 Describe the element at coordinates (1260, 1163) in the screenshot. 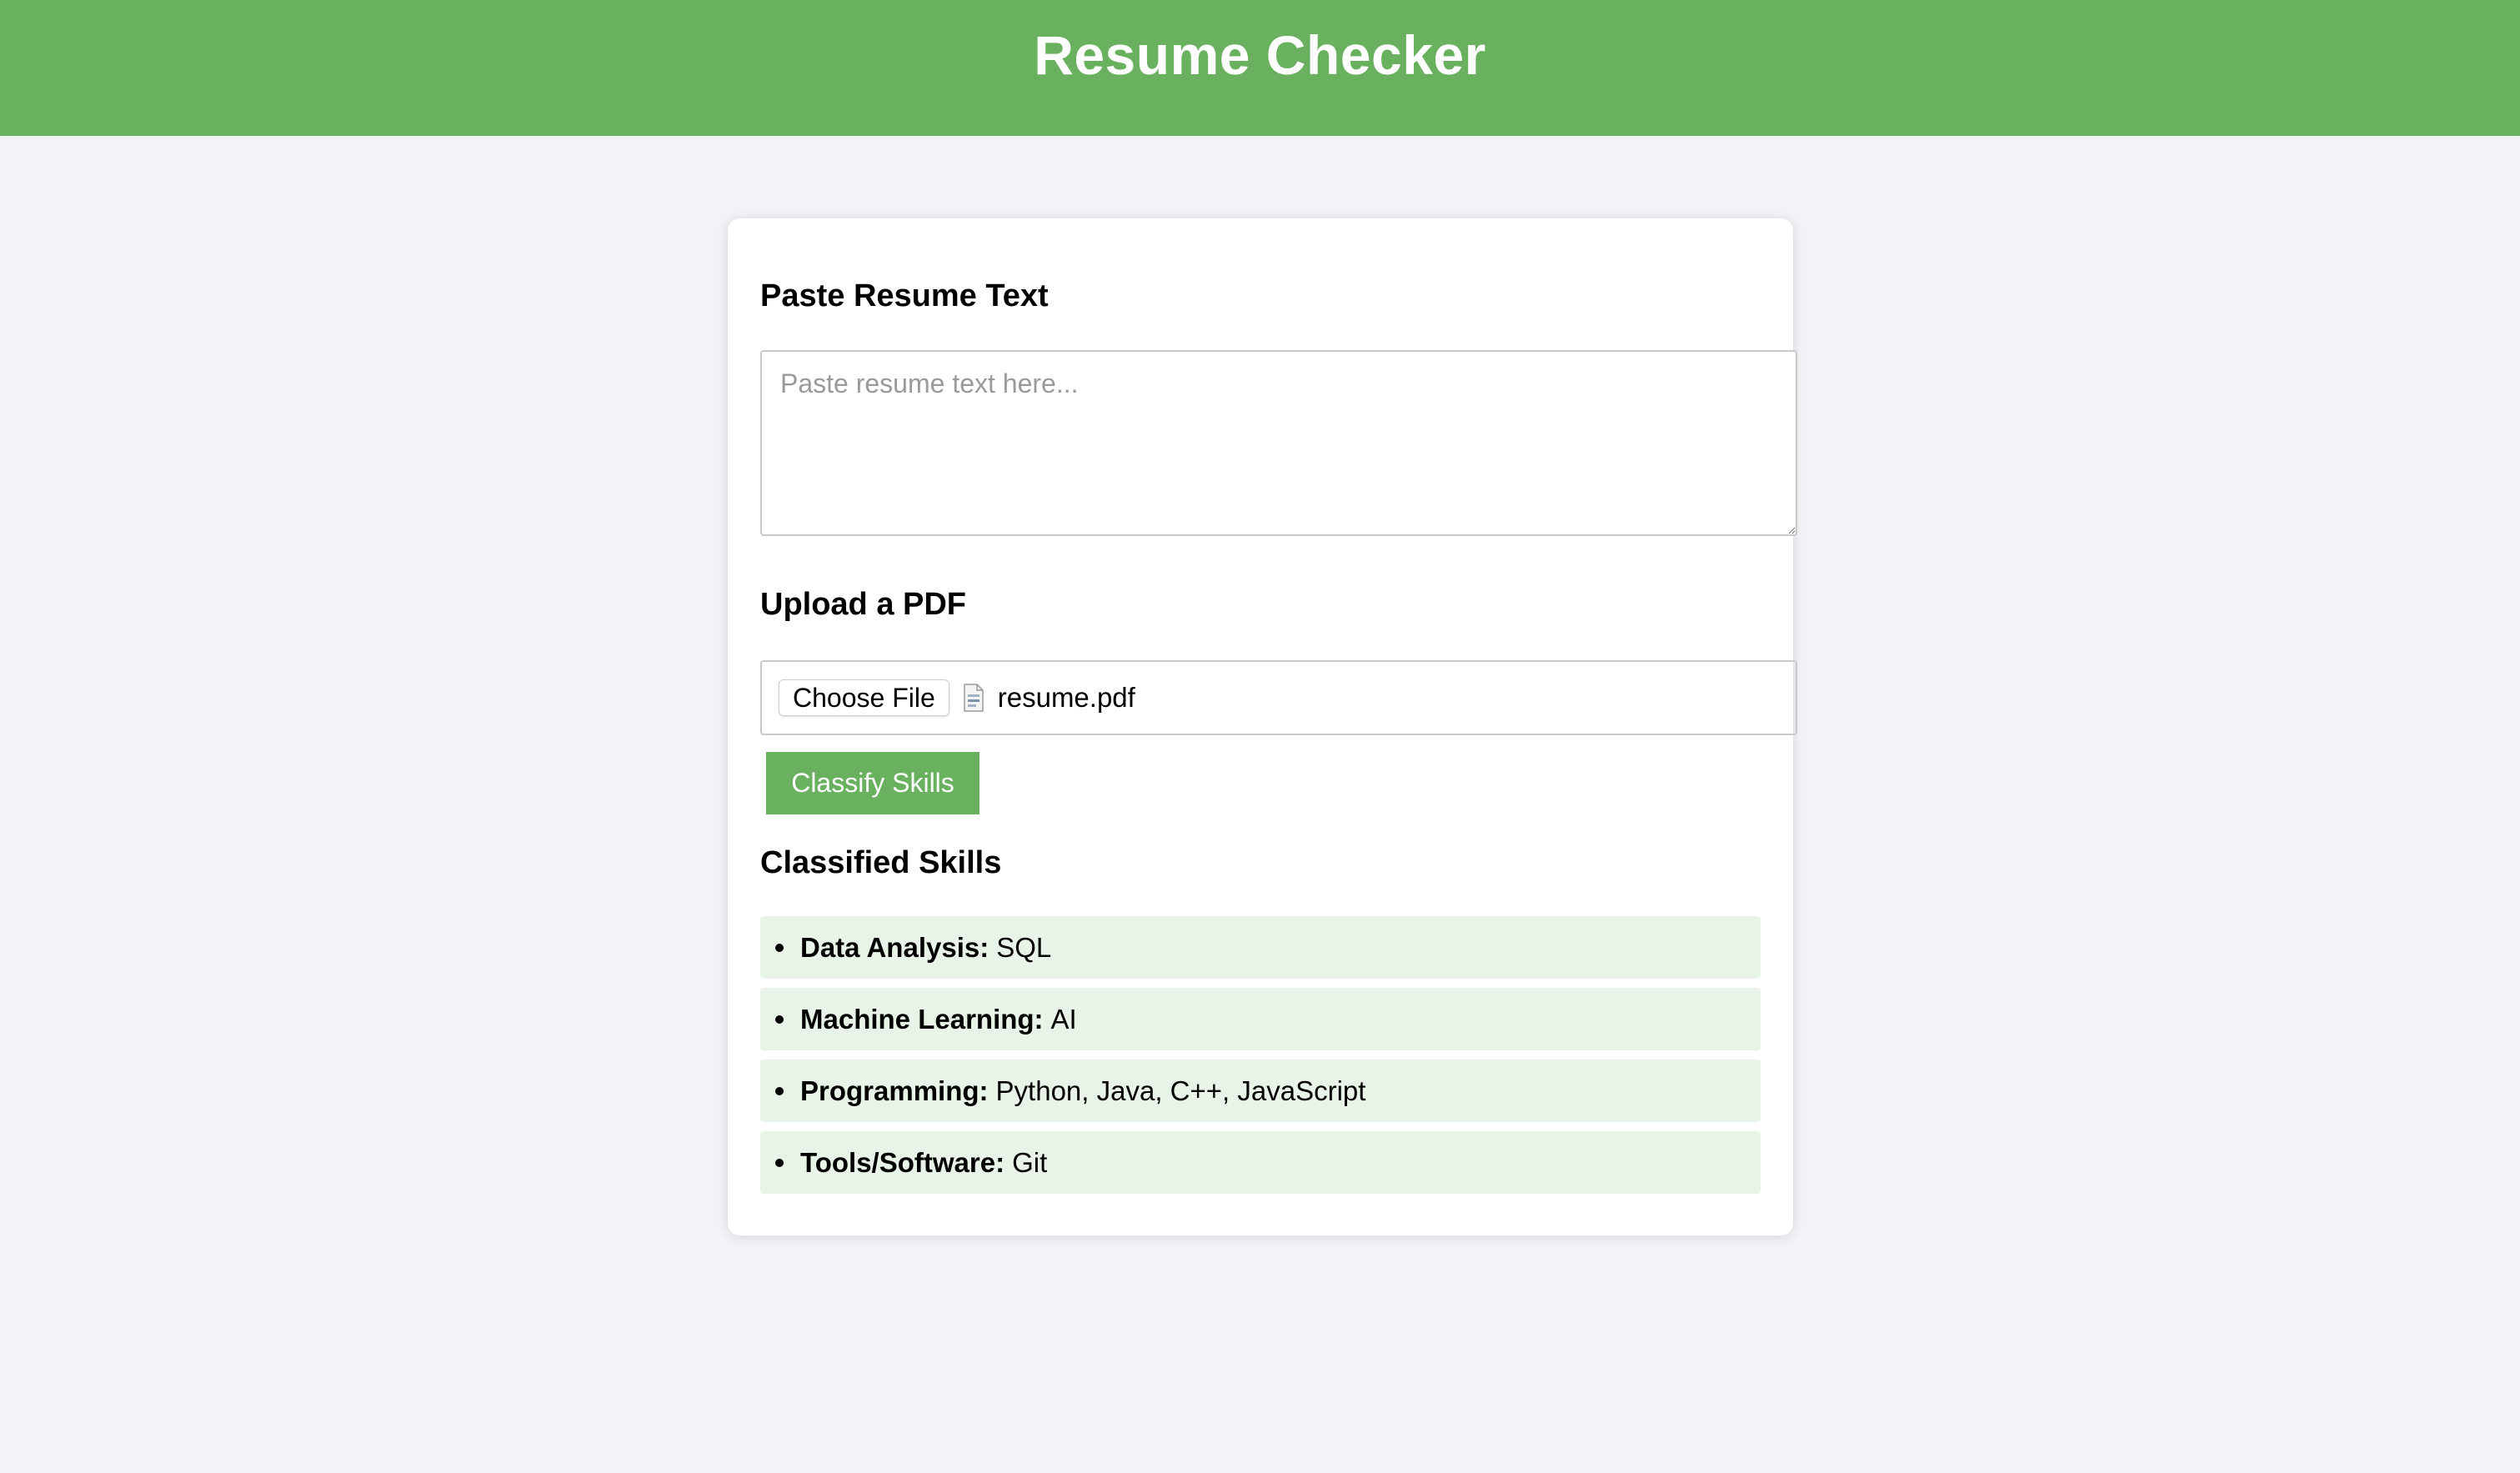

I see `skill-item-tools-software: Tools/Software: Git` at that location.